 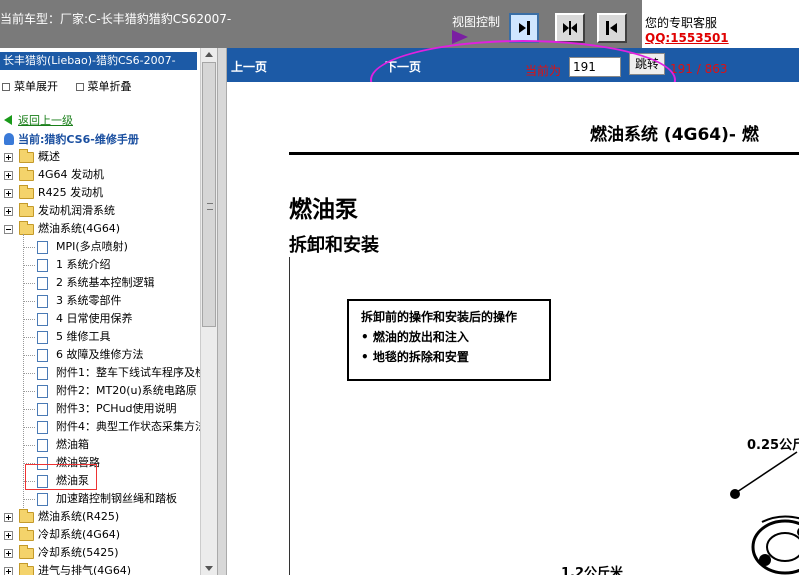 What do you see at coordinates (674, 135) in the screenshot?
I see `doc-section-header: 燃油系统 (4G64)- 燃` at bounding box center [674, 135].